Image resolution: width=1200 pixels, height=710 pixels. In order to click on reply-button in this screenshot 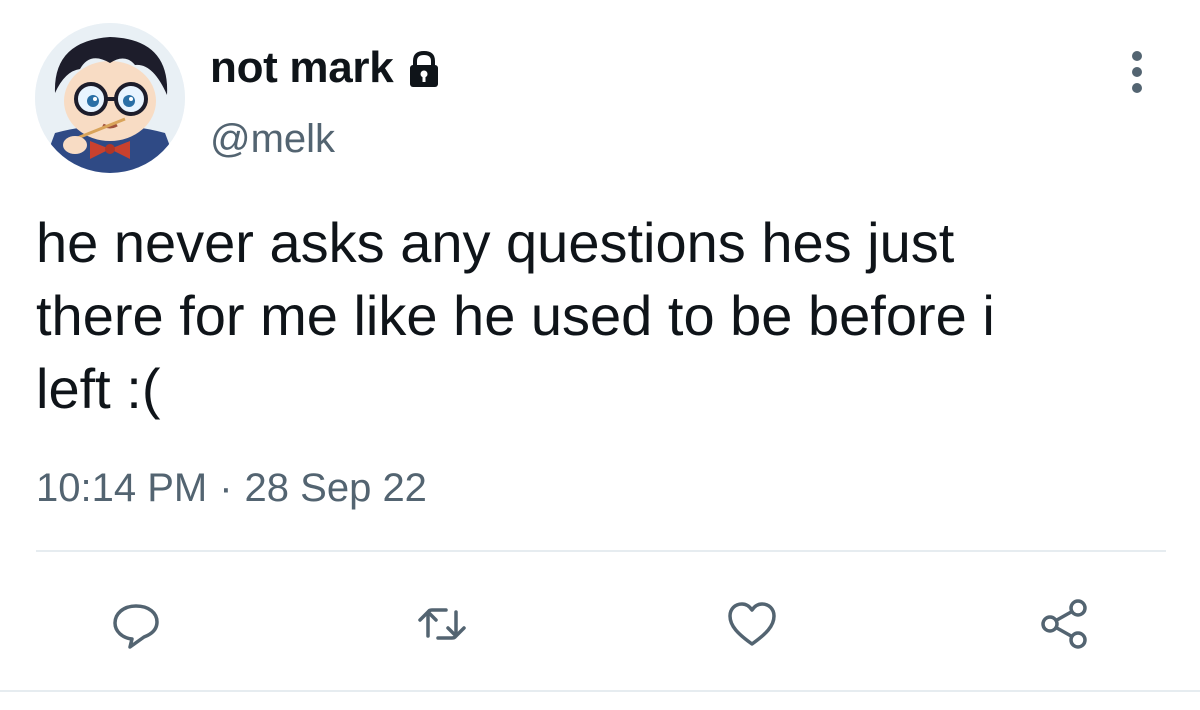, I will do `click(136, 624)`.